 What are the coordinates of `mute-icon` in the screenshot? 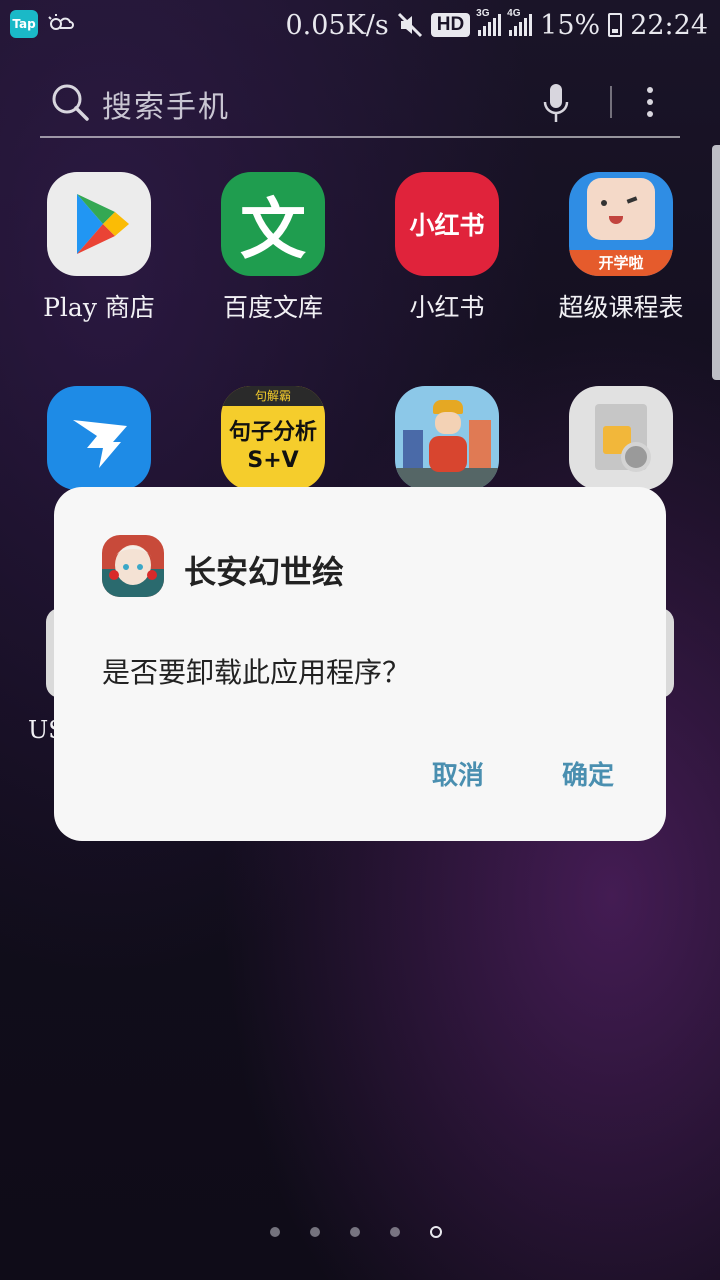 It's located at (409, 25).